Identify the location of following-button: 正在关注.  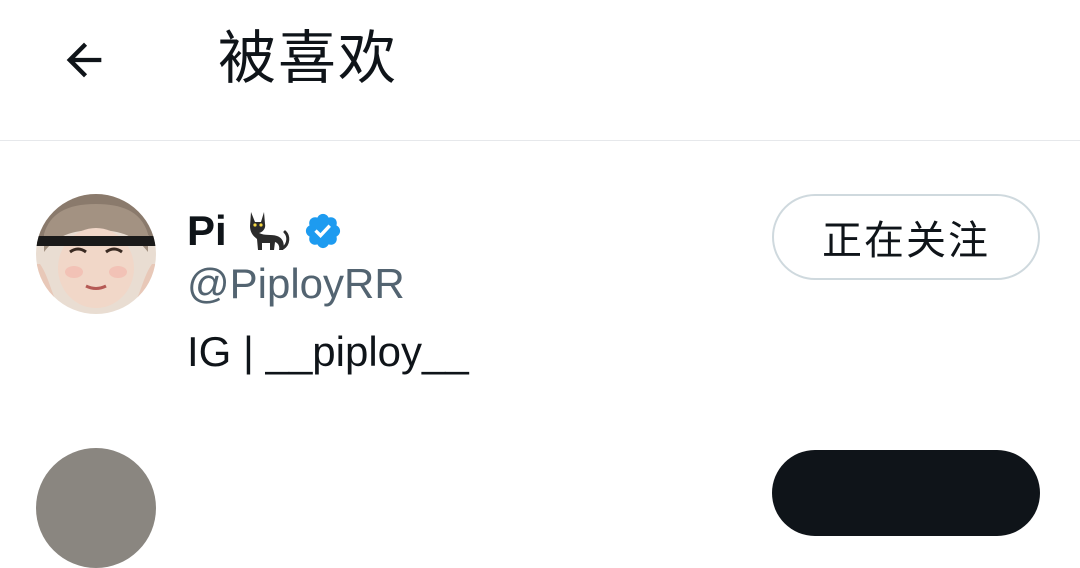
(906, 237).